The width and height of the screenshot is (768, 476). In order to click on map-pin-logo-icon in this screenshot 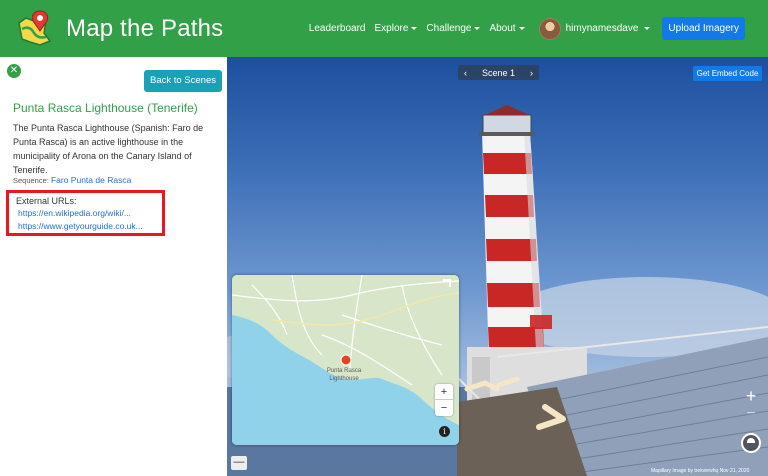, I will do `click(38, 29)`.